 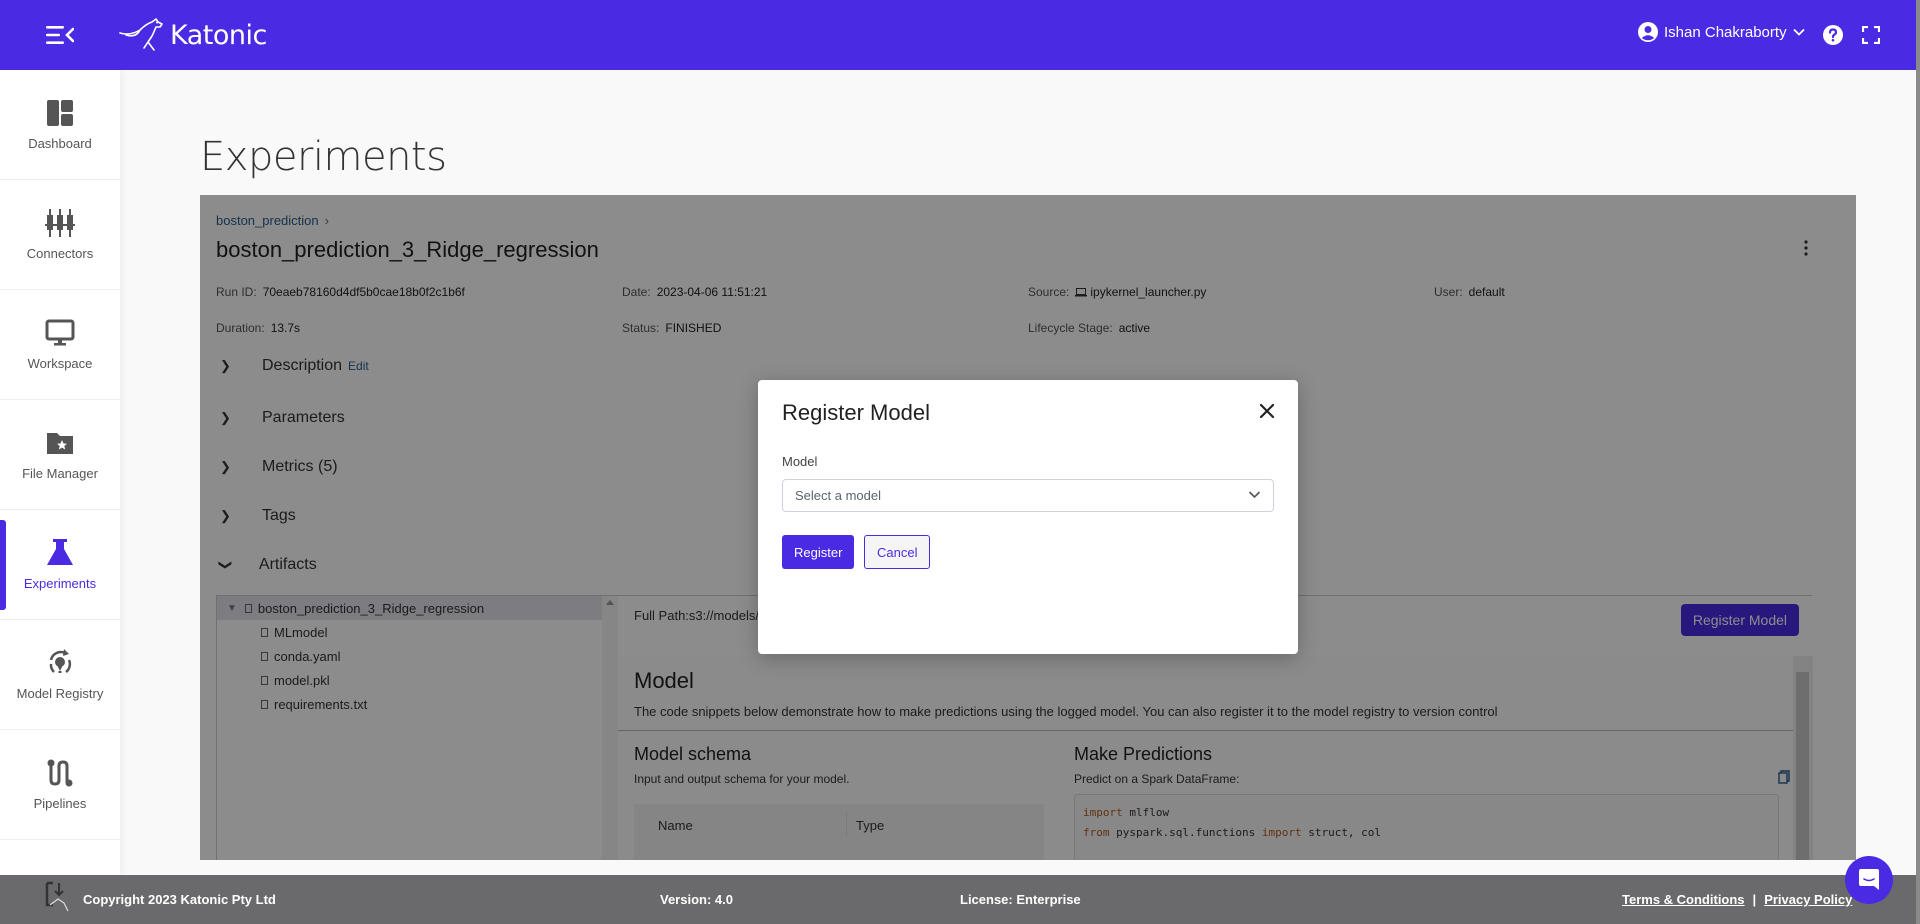 What do you see at coordinates (60, 583) in the screenshot?
I see `sidebar-item-label: Experiments` at bounding box center [60, 583].